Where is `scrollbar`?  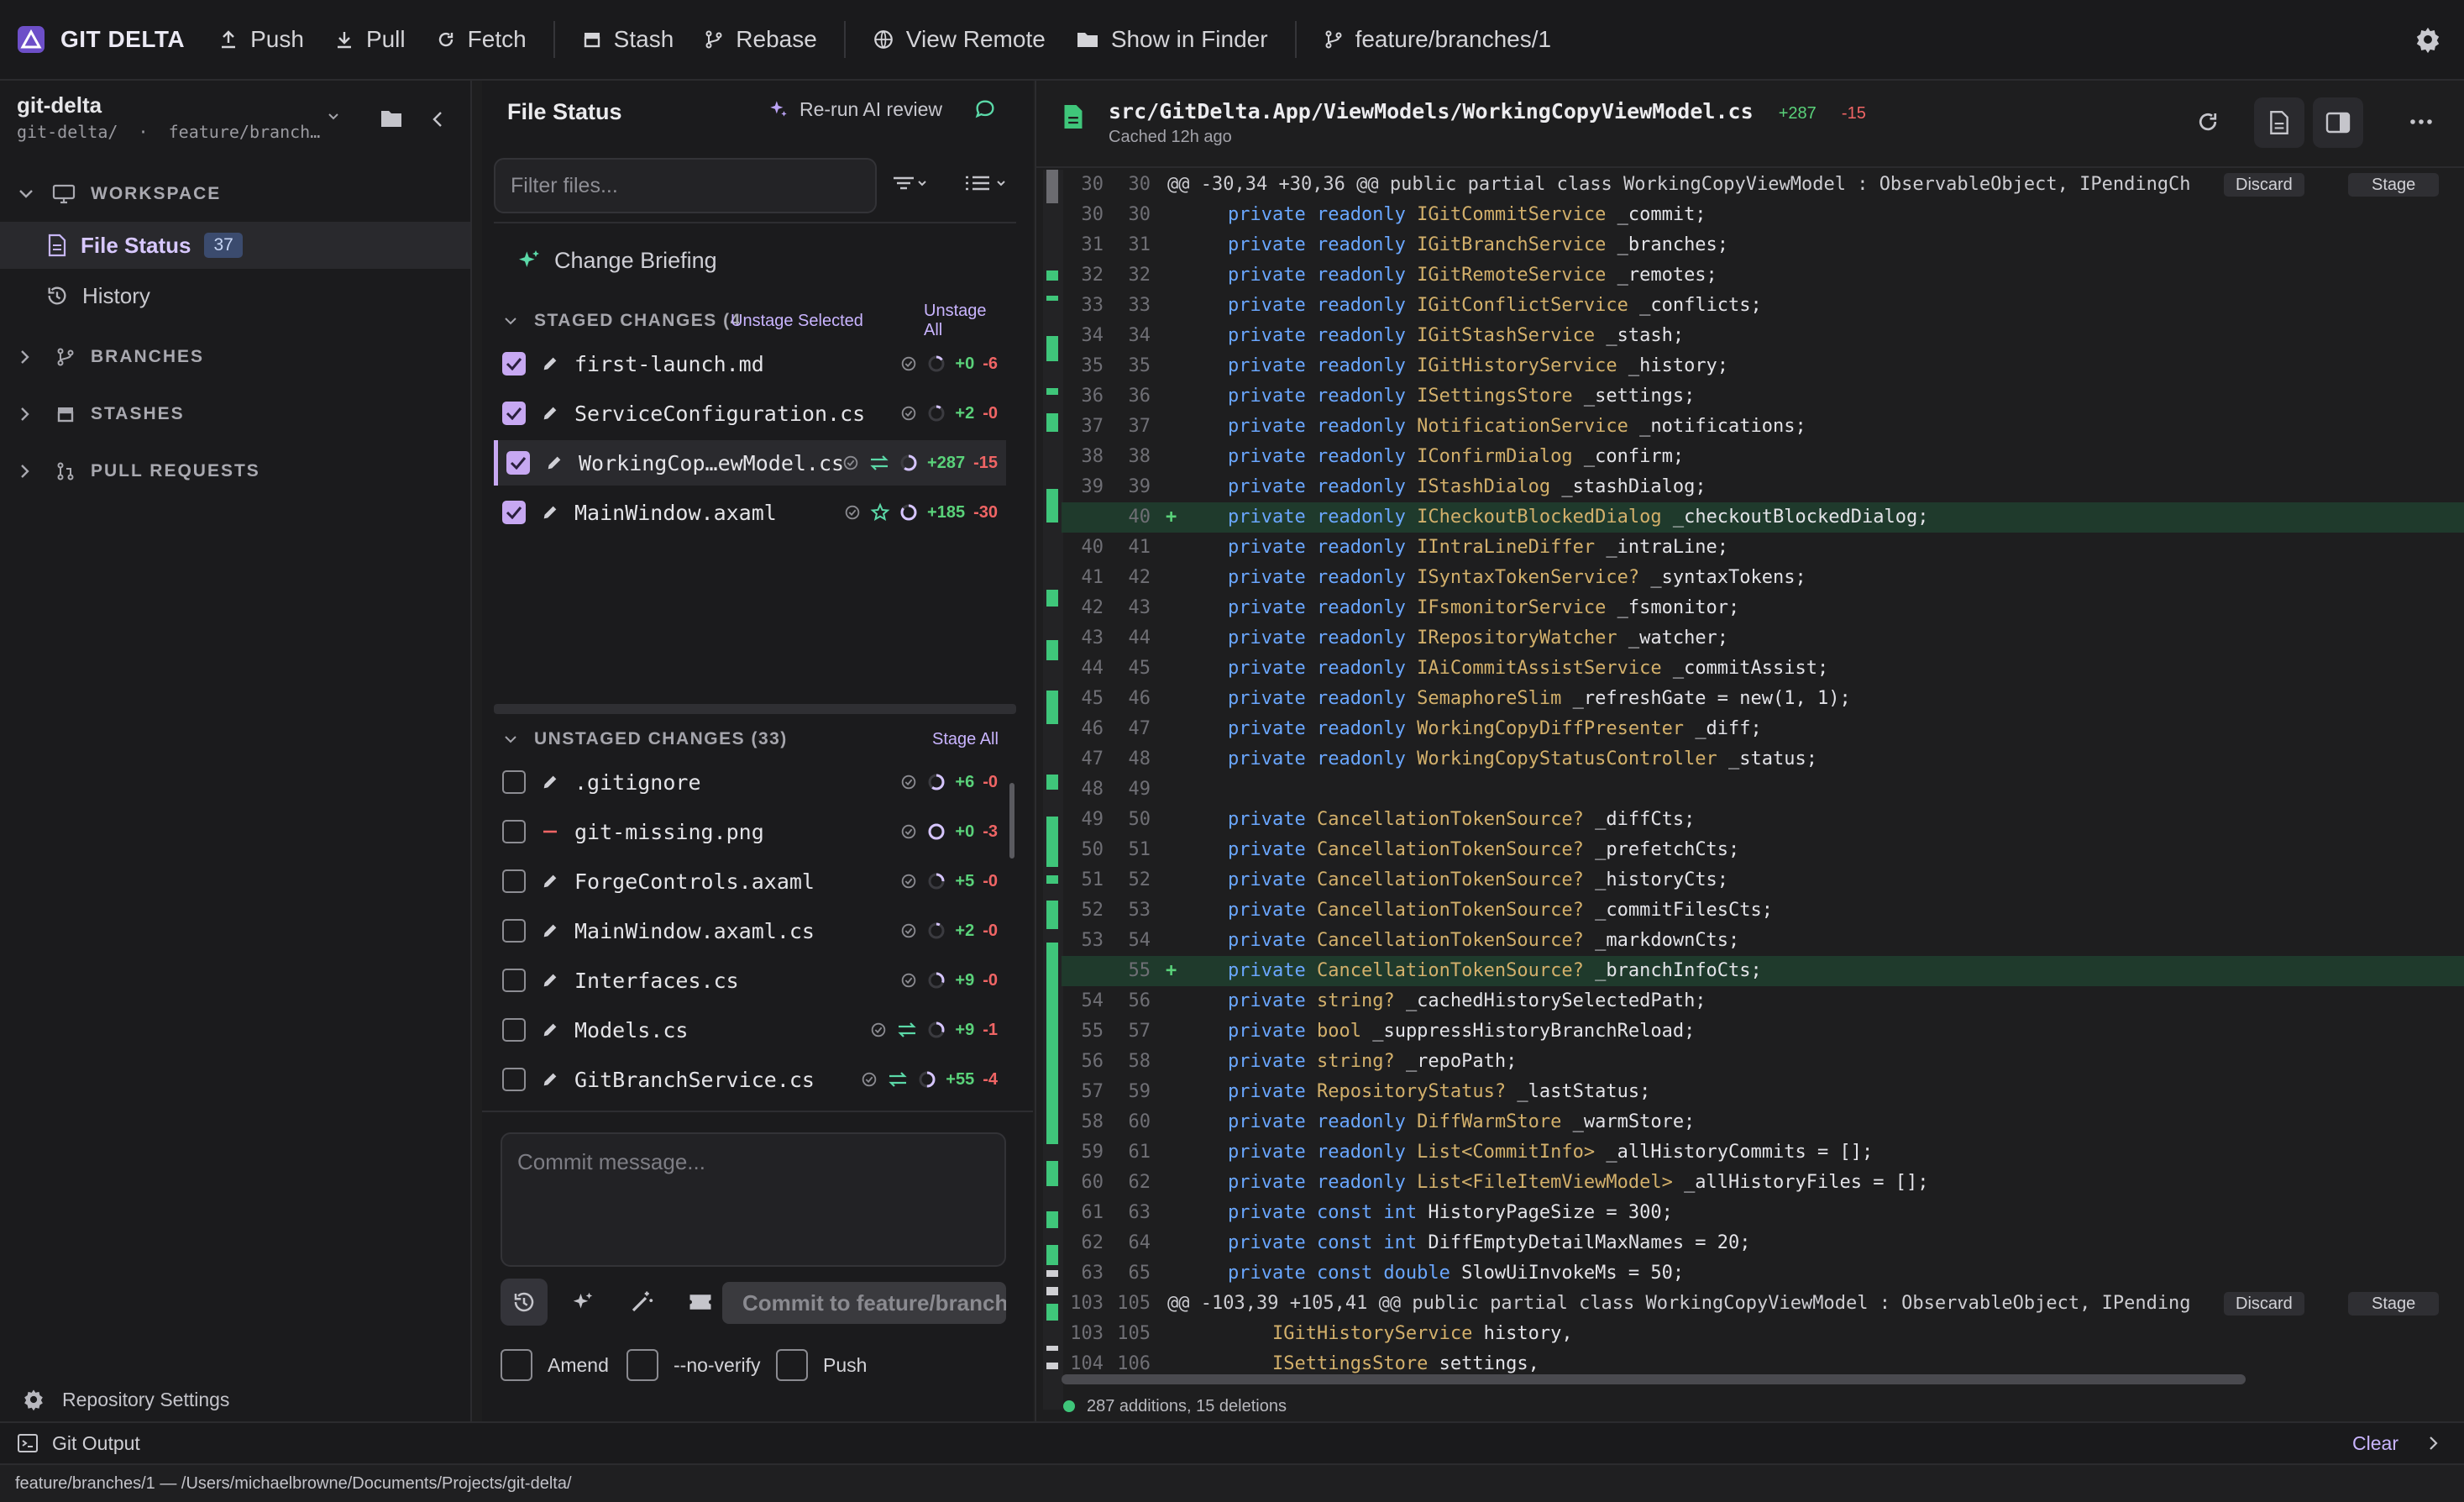 scrollbar is located at coordinates (1012, 821).